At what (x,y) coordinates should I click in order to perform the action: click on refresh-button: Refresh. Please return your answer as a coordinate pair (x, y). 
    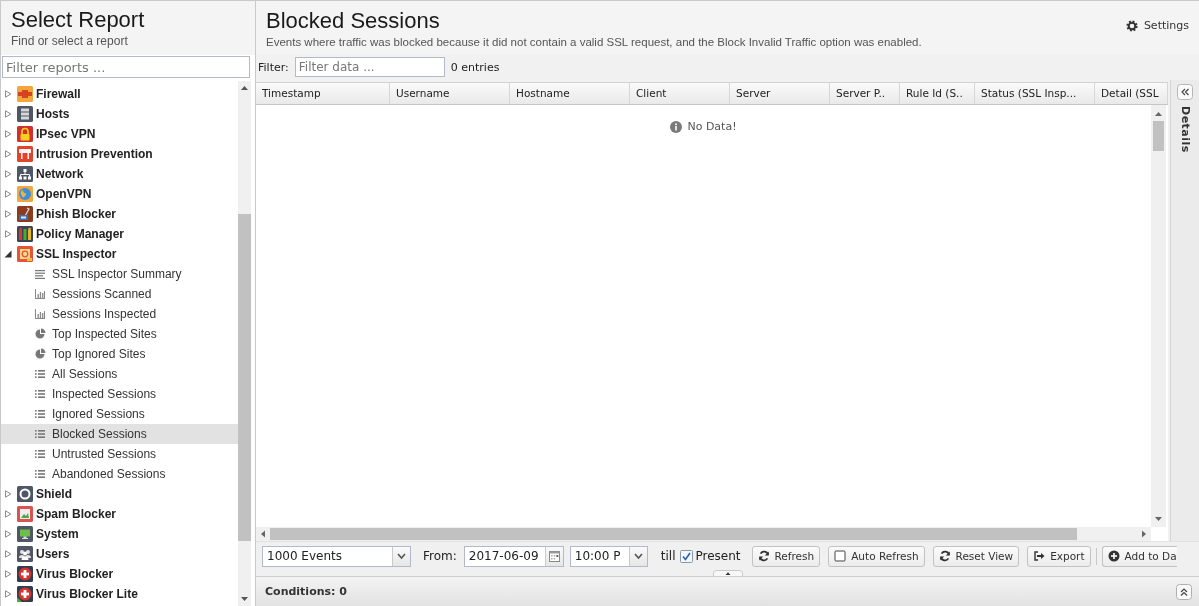
    Looking at the image, I should click on (786, 556).